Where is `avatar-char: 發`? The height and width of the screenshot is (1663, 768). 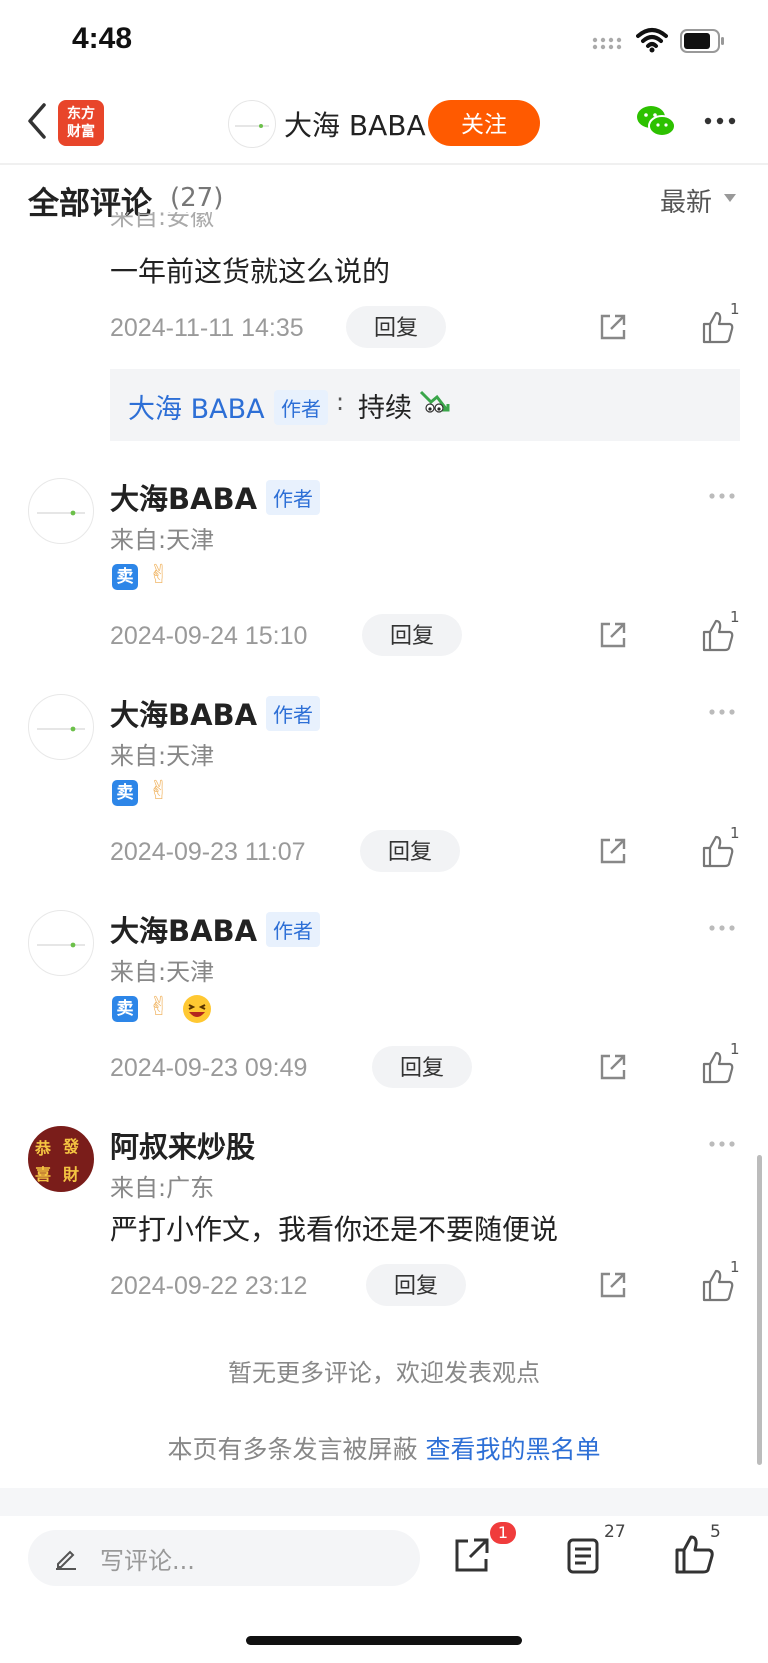 avatar-char: 發 is located at coordinates (71, 1146).